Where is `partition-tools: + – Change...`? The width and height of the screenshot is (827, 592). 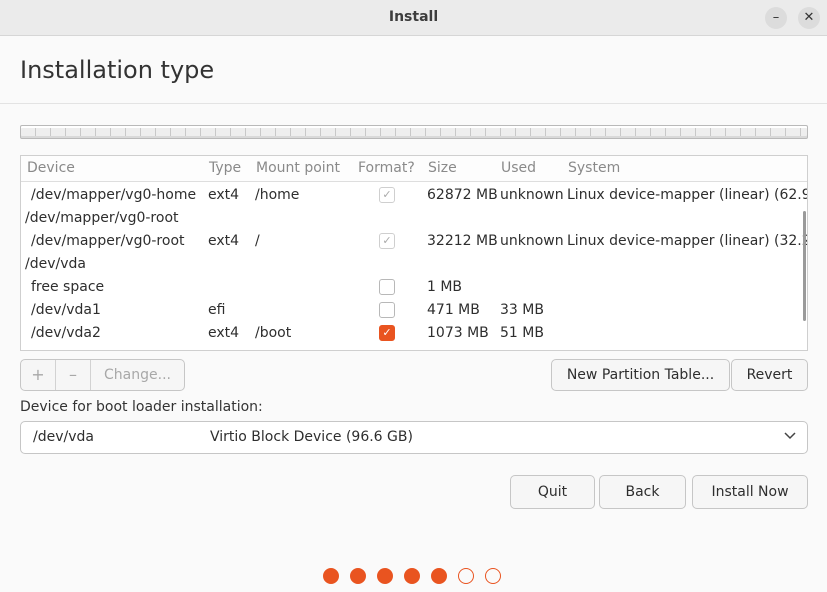
partition-tools: + – Change... is located at coordinates (102, 375).